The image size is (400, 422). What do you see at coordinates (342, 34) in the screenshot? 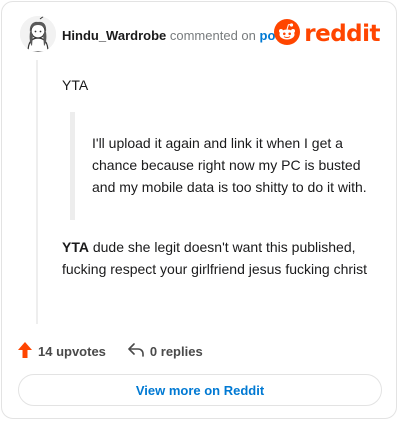
I see `reddit-wordmark: reddit` at bounding box center [342, 34].